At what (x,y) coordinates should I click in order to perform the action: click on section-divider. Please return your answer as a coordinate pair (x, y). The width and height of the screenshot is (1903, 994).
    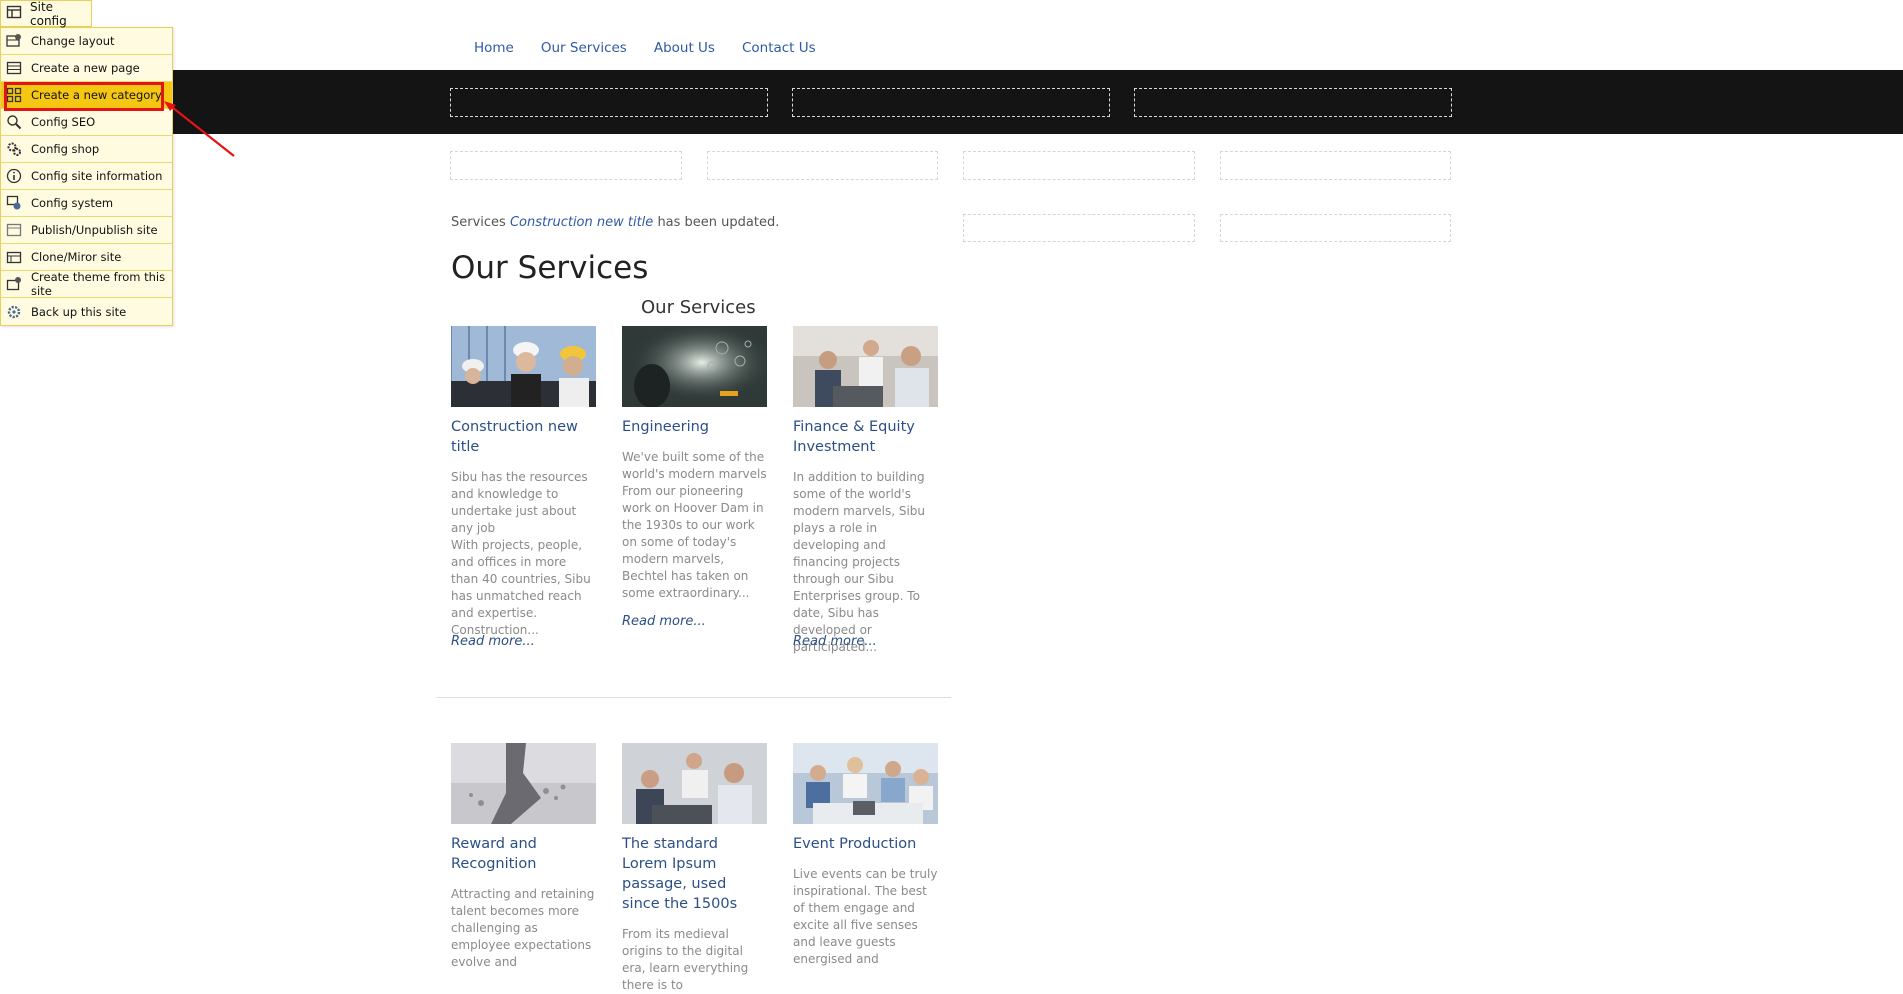
    Looking at the image, I should click on (694, 697).